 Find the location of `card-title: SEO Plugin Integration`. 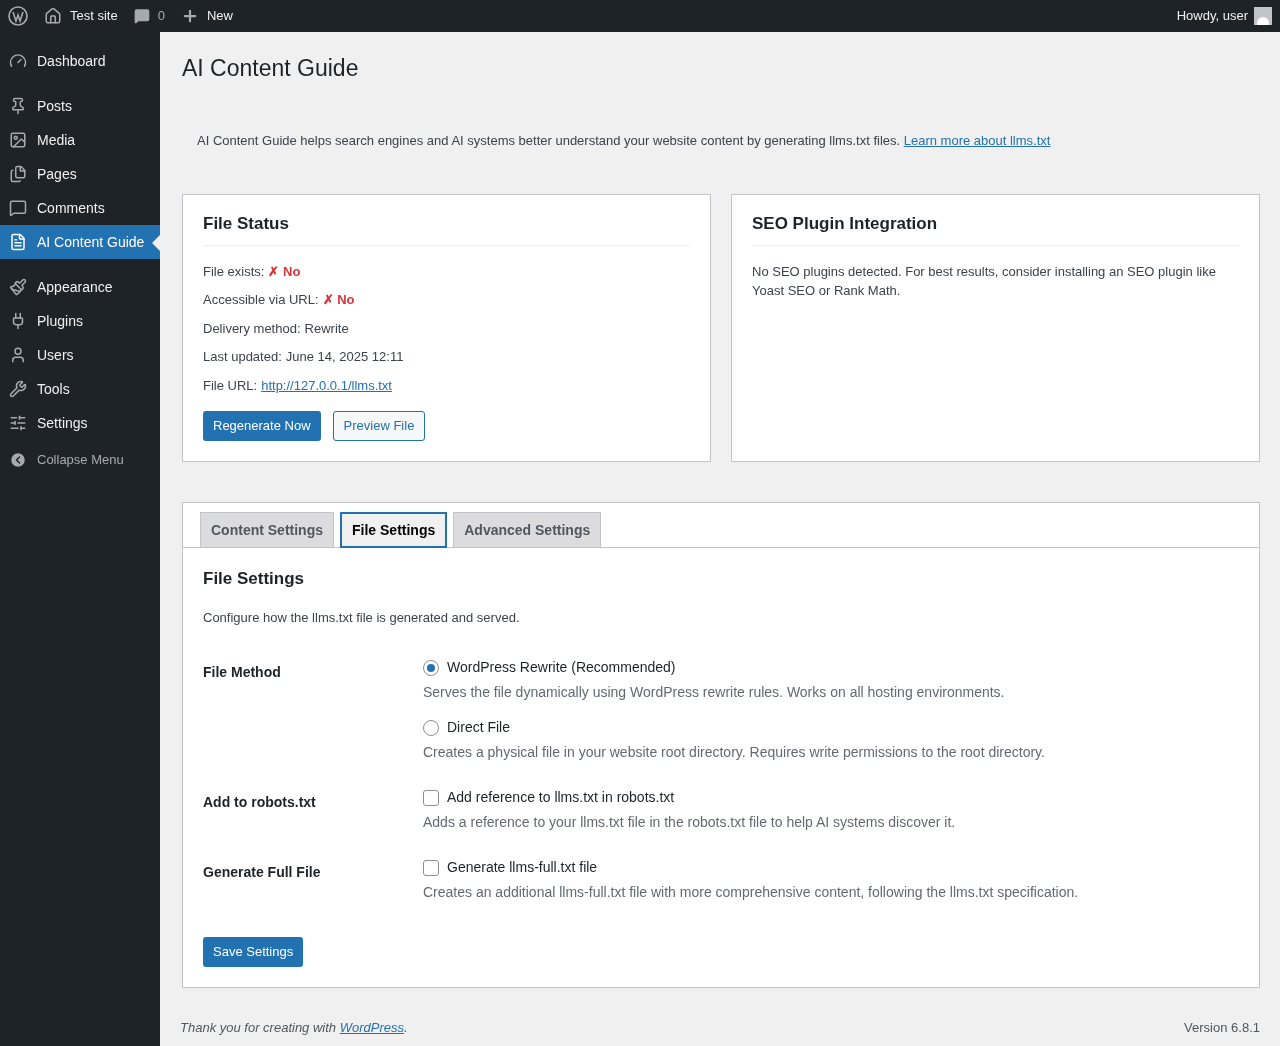

card-title: SEO Plugin Integration is located at coordinates (995, 228).